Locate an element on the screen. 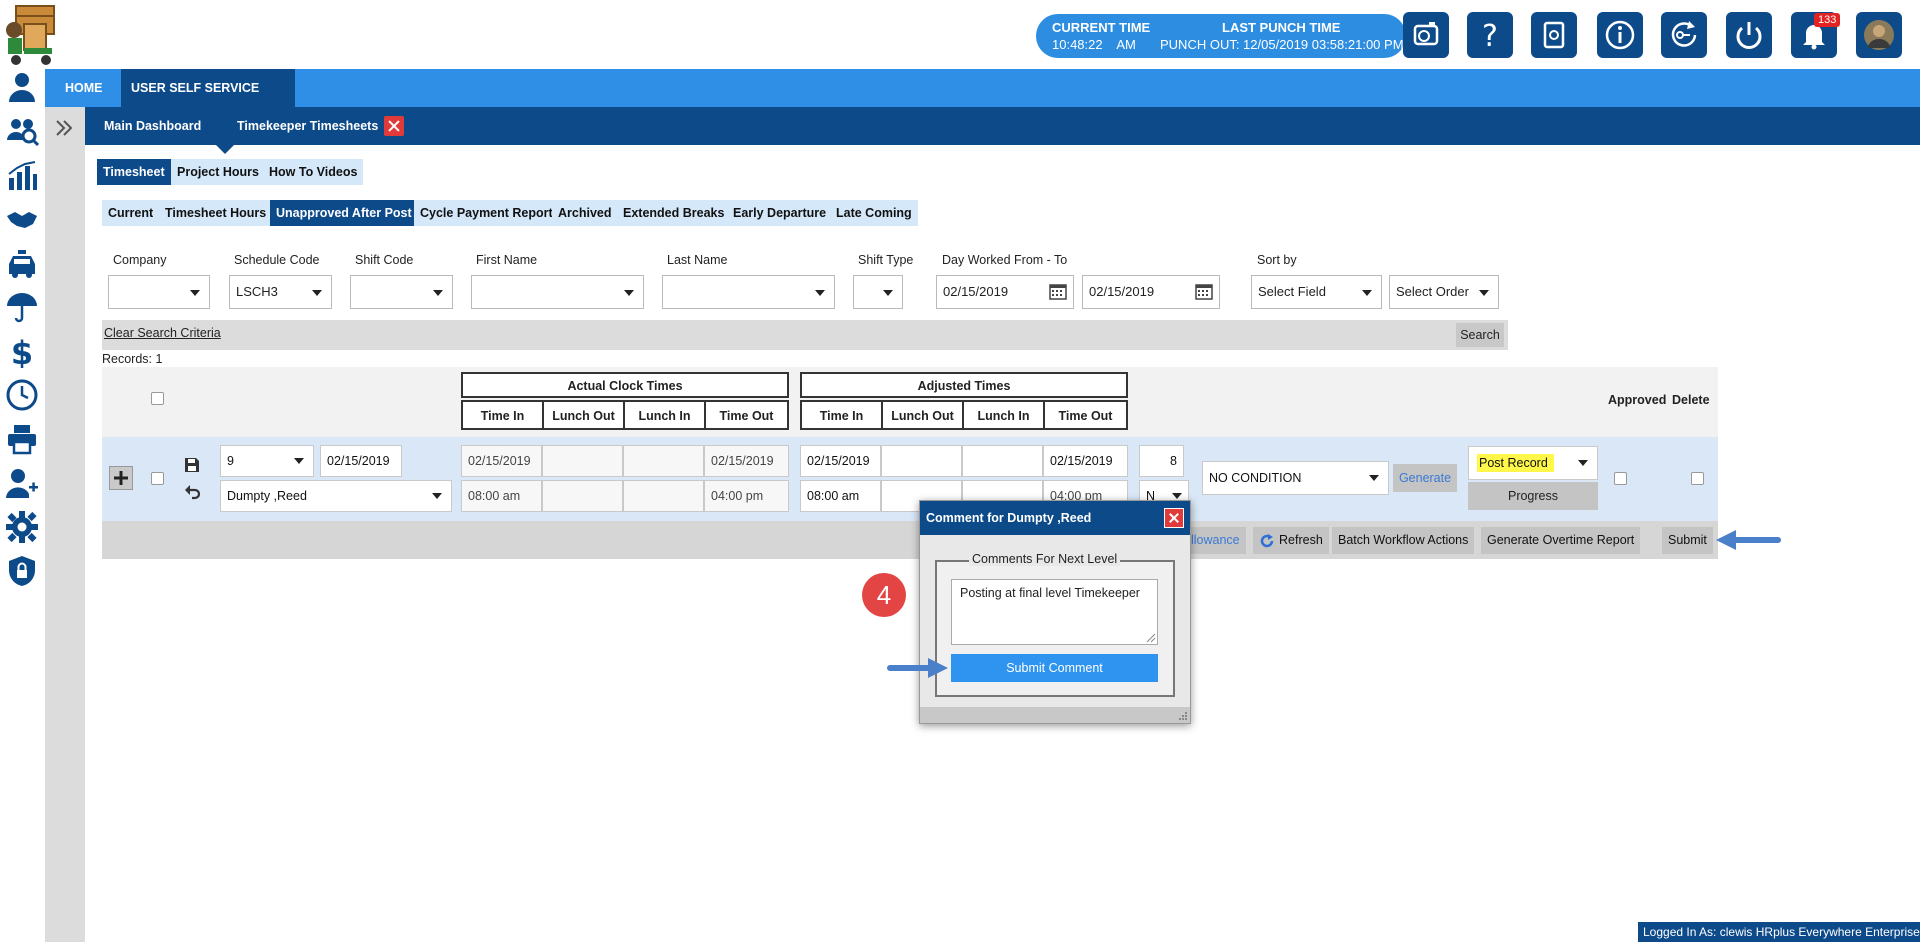 The height and width of the screenshot is (942, 1920). approved-checkbox is located at coordinates (1620, 478).